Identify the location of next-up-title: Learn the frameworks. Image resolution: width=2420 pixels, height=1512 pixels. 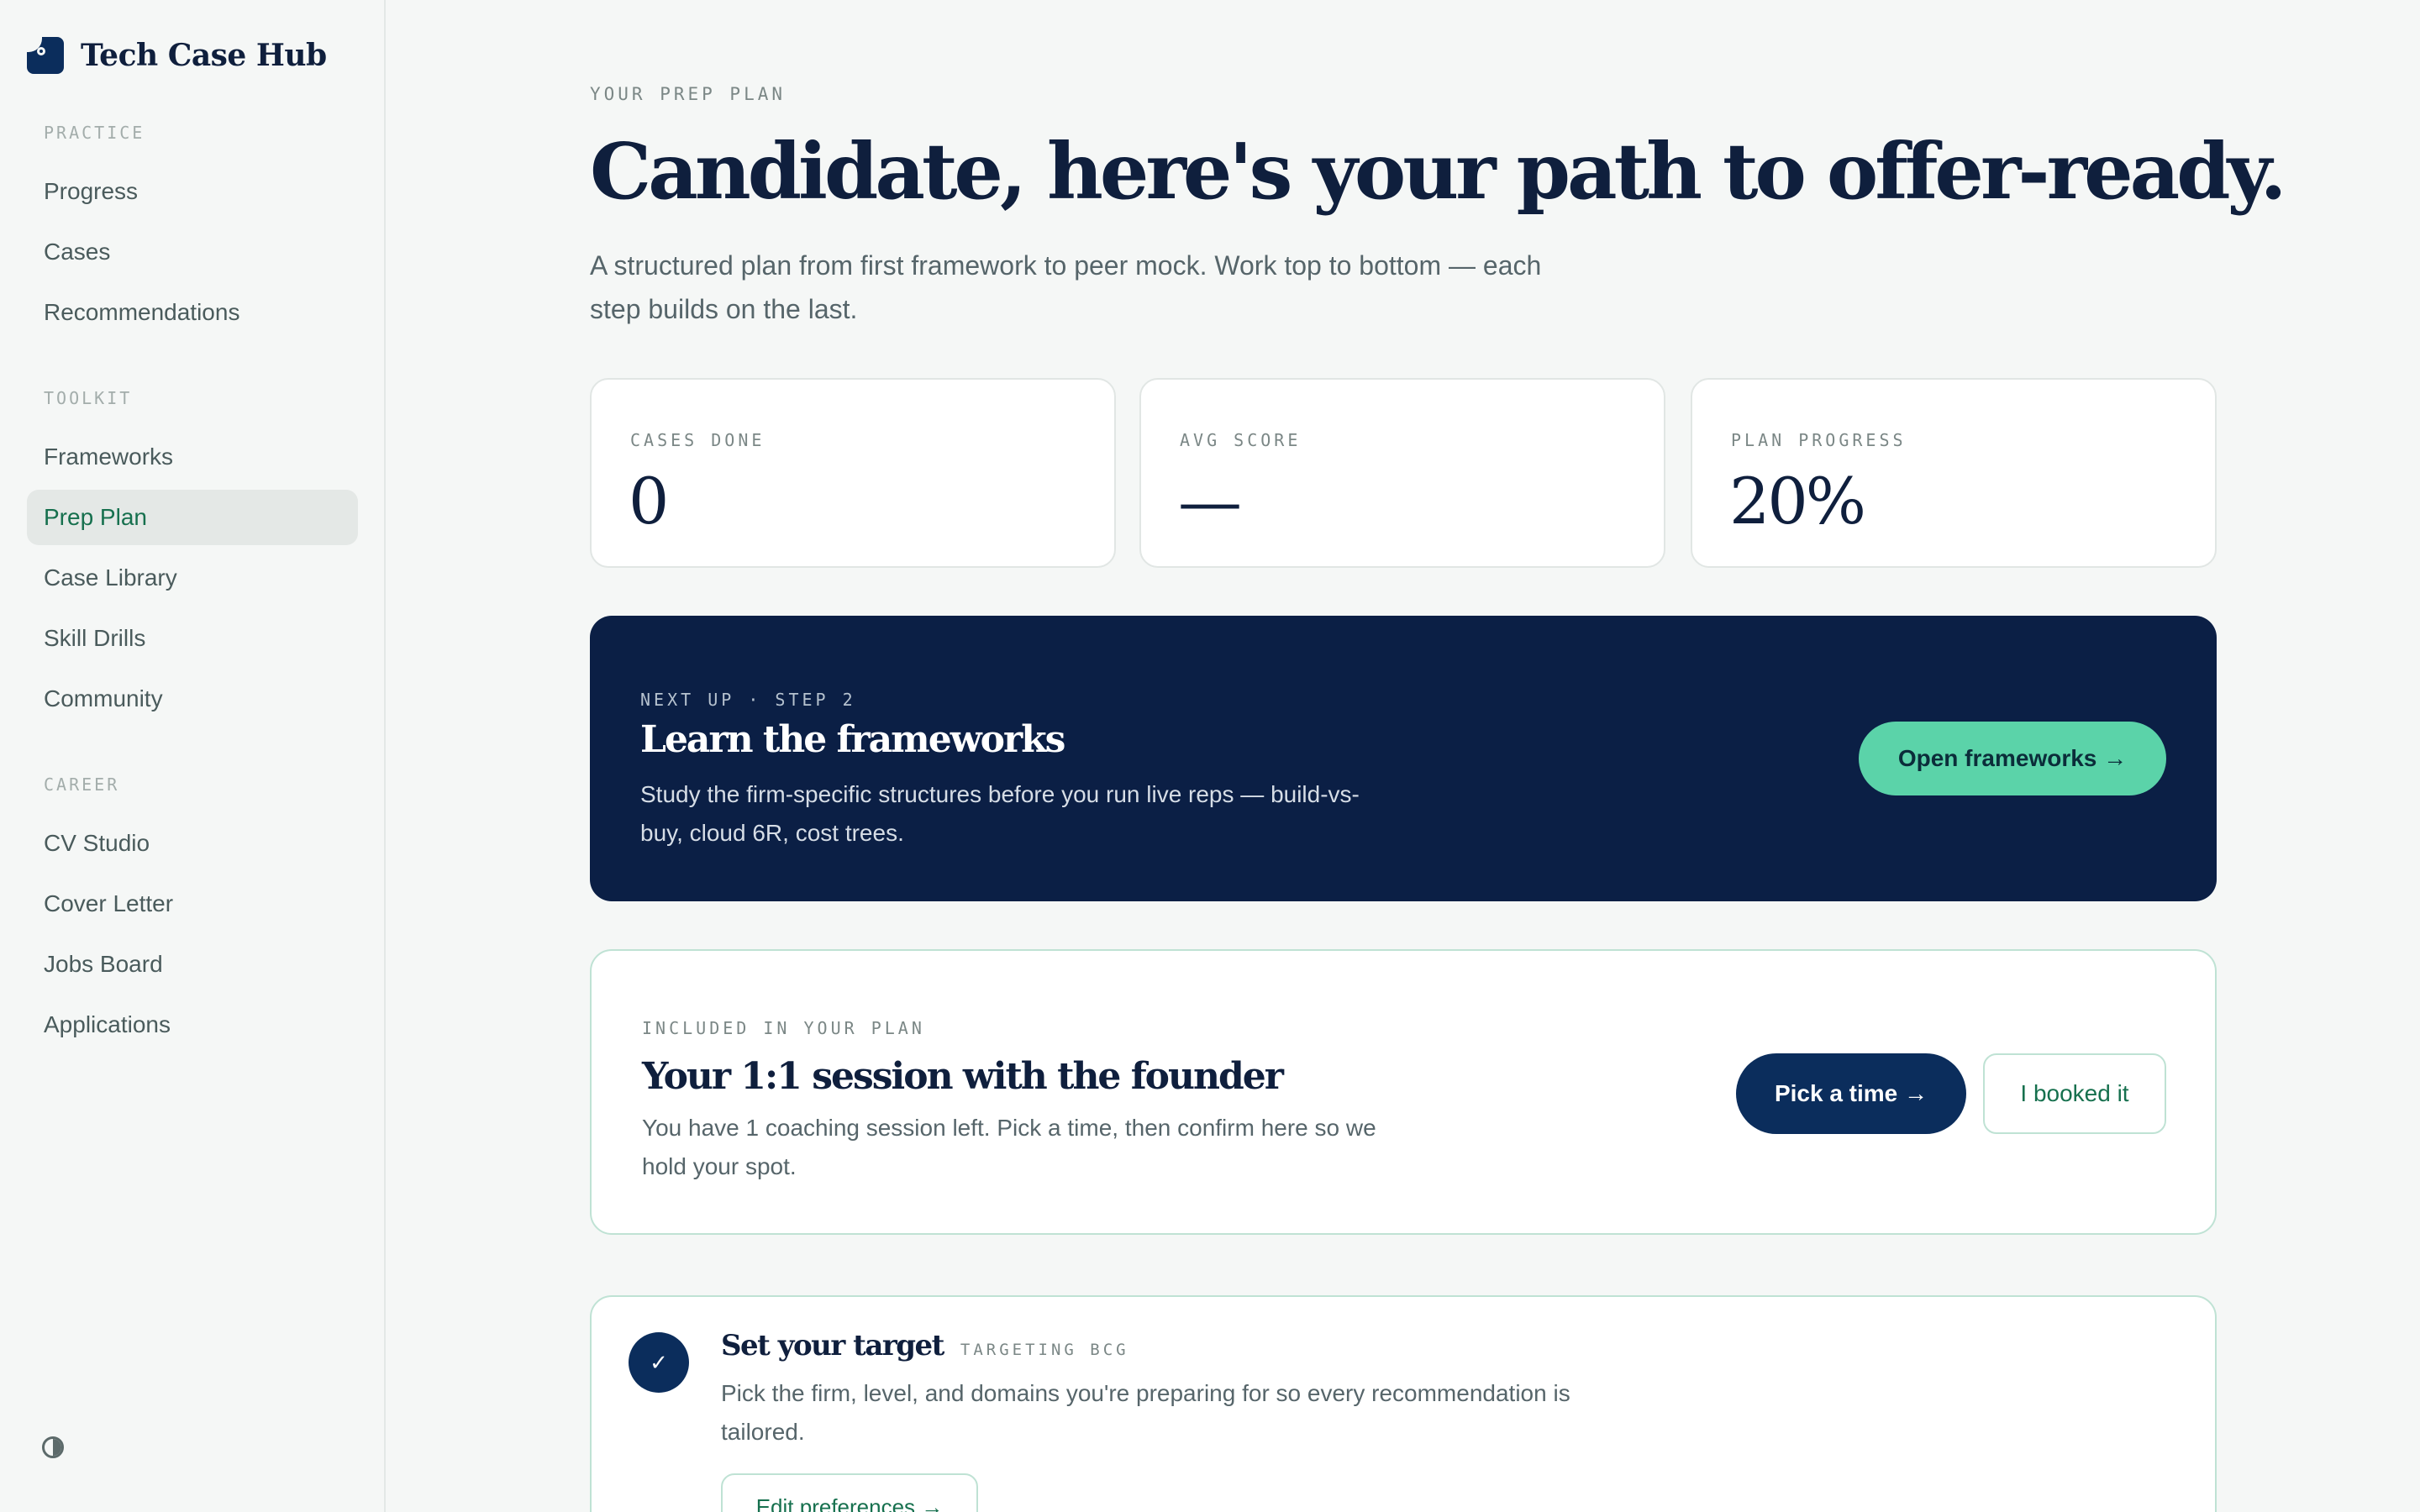
(853, 739).